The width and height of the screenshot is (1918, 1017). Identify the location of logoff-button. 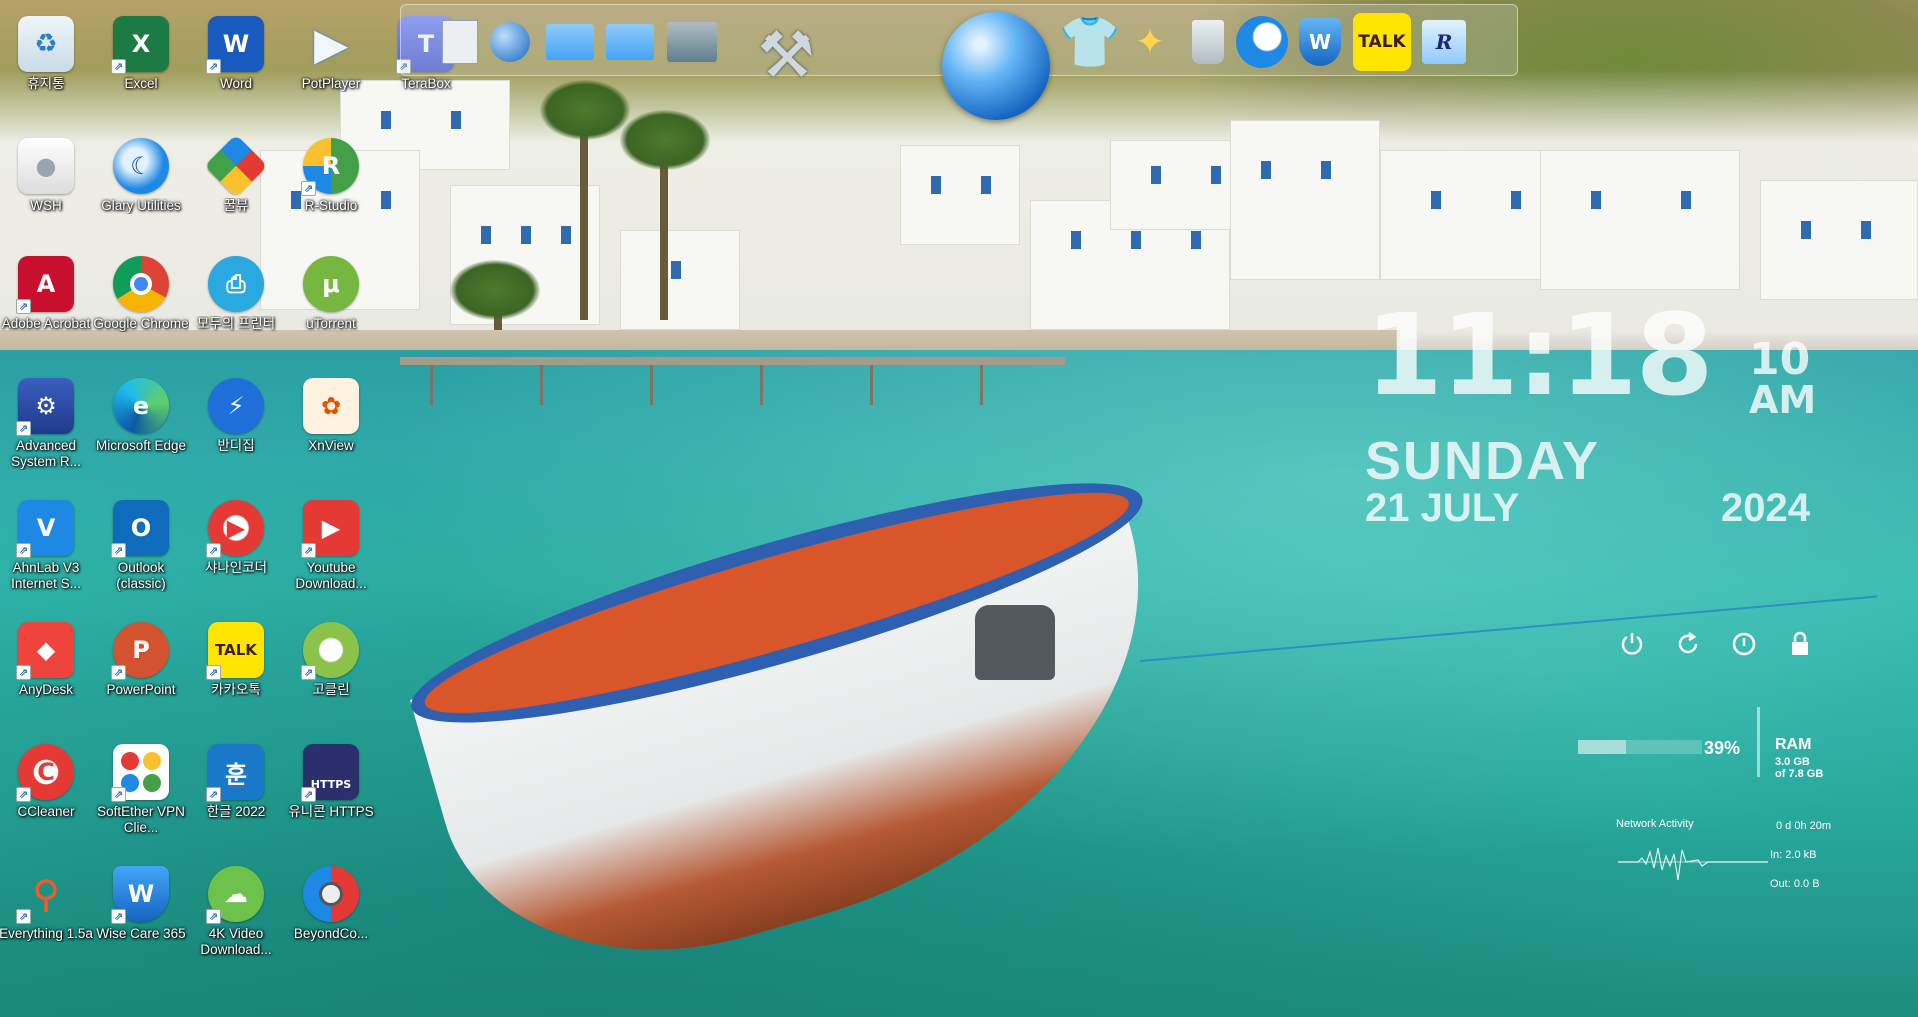
(1744, 644).